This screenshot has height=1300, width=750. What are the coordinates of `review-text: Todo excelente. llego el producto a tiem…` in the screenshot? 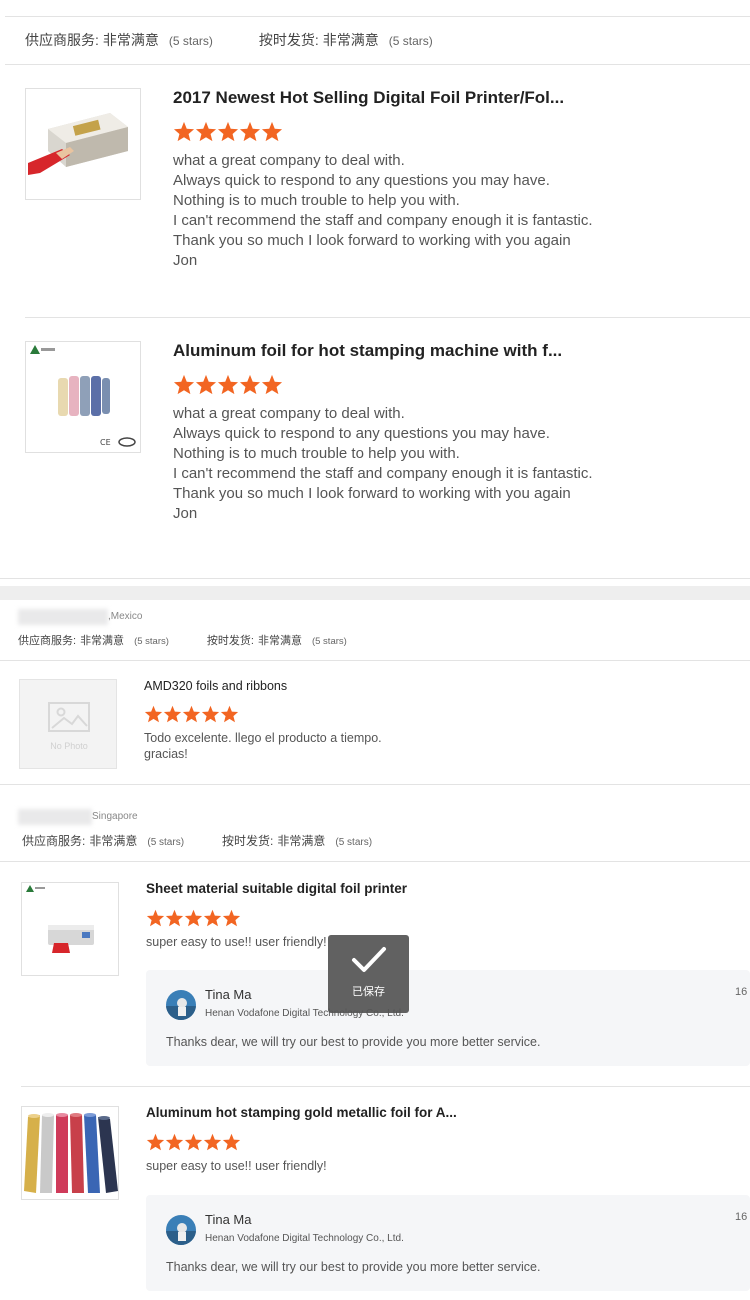 It's located at (263, 746).